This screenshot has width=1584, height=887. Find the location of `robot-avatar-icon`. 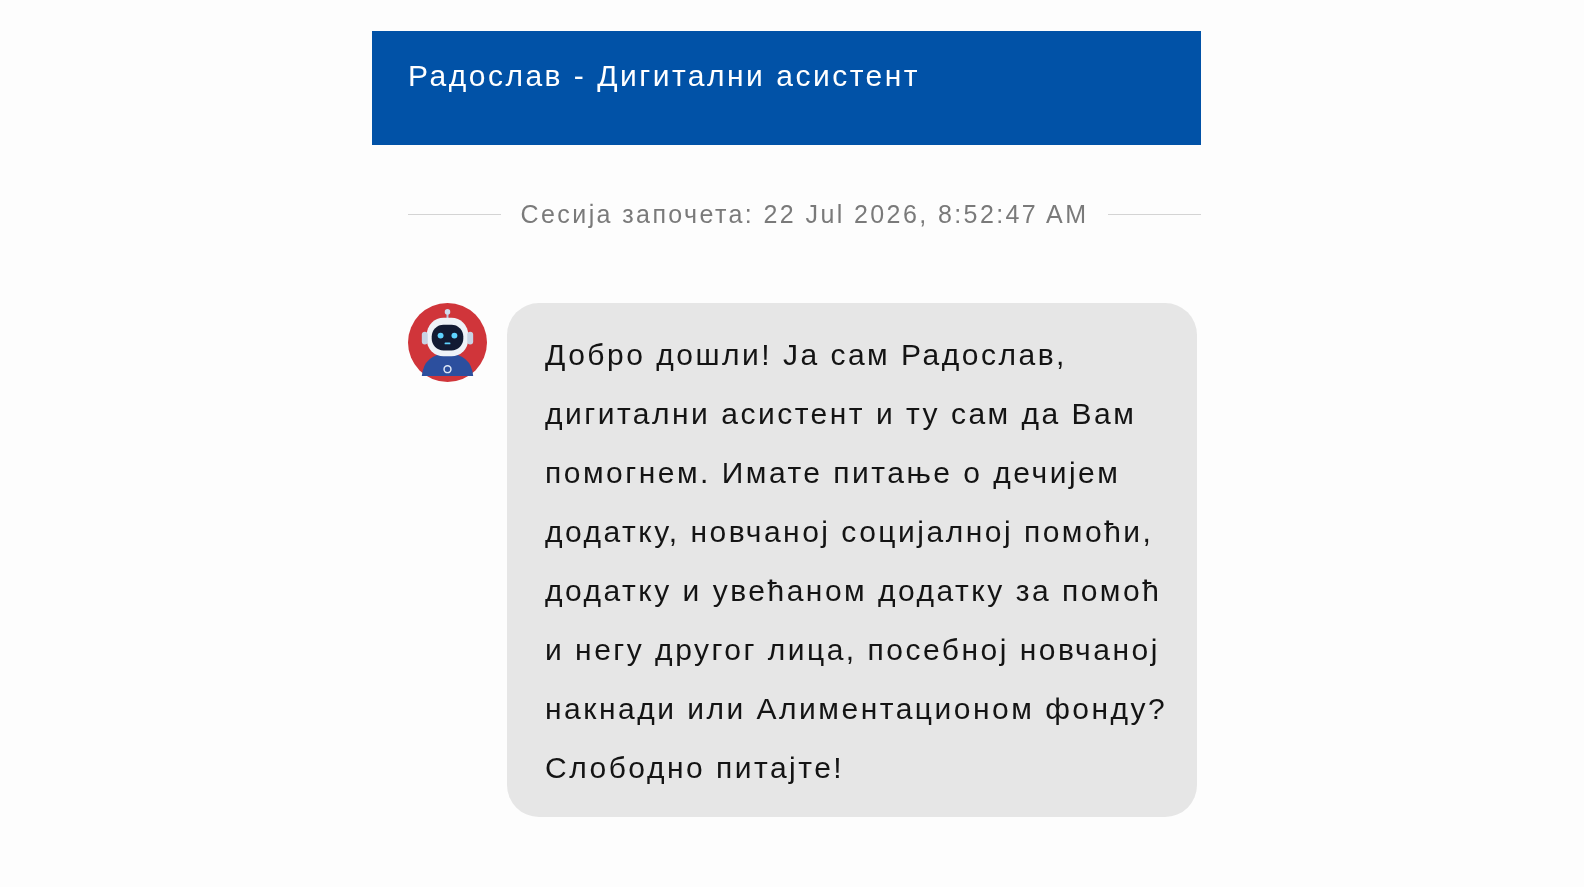

robot-avatar-icon is located at coordinates (447, 342).